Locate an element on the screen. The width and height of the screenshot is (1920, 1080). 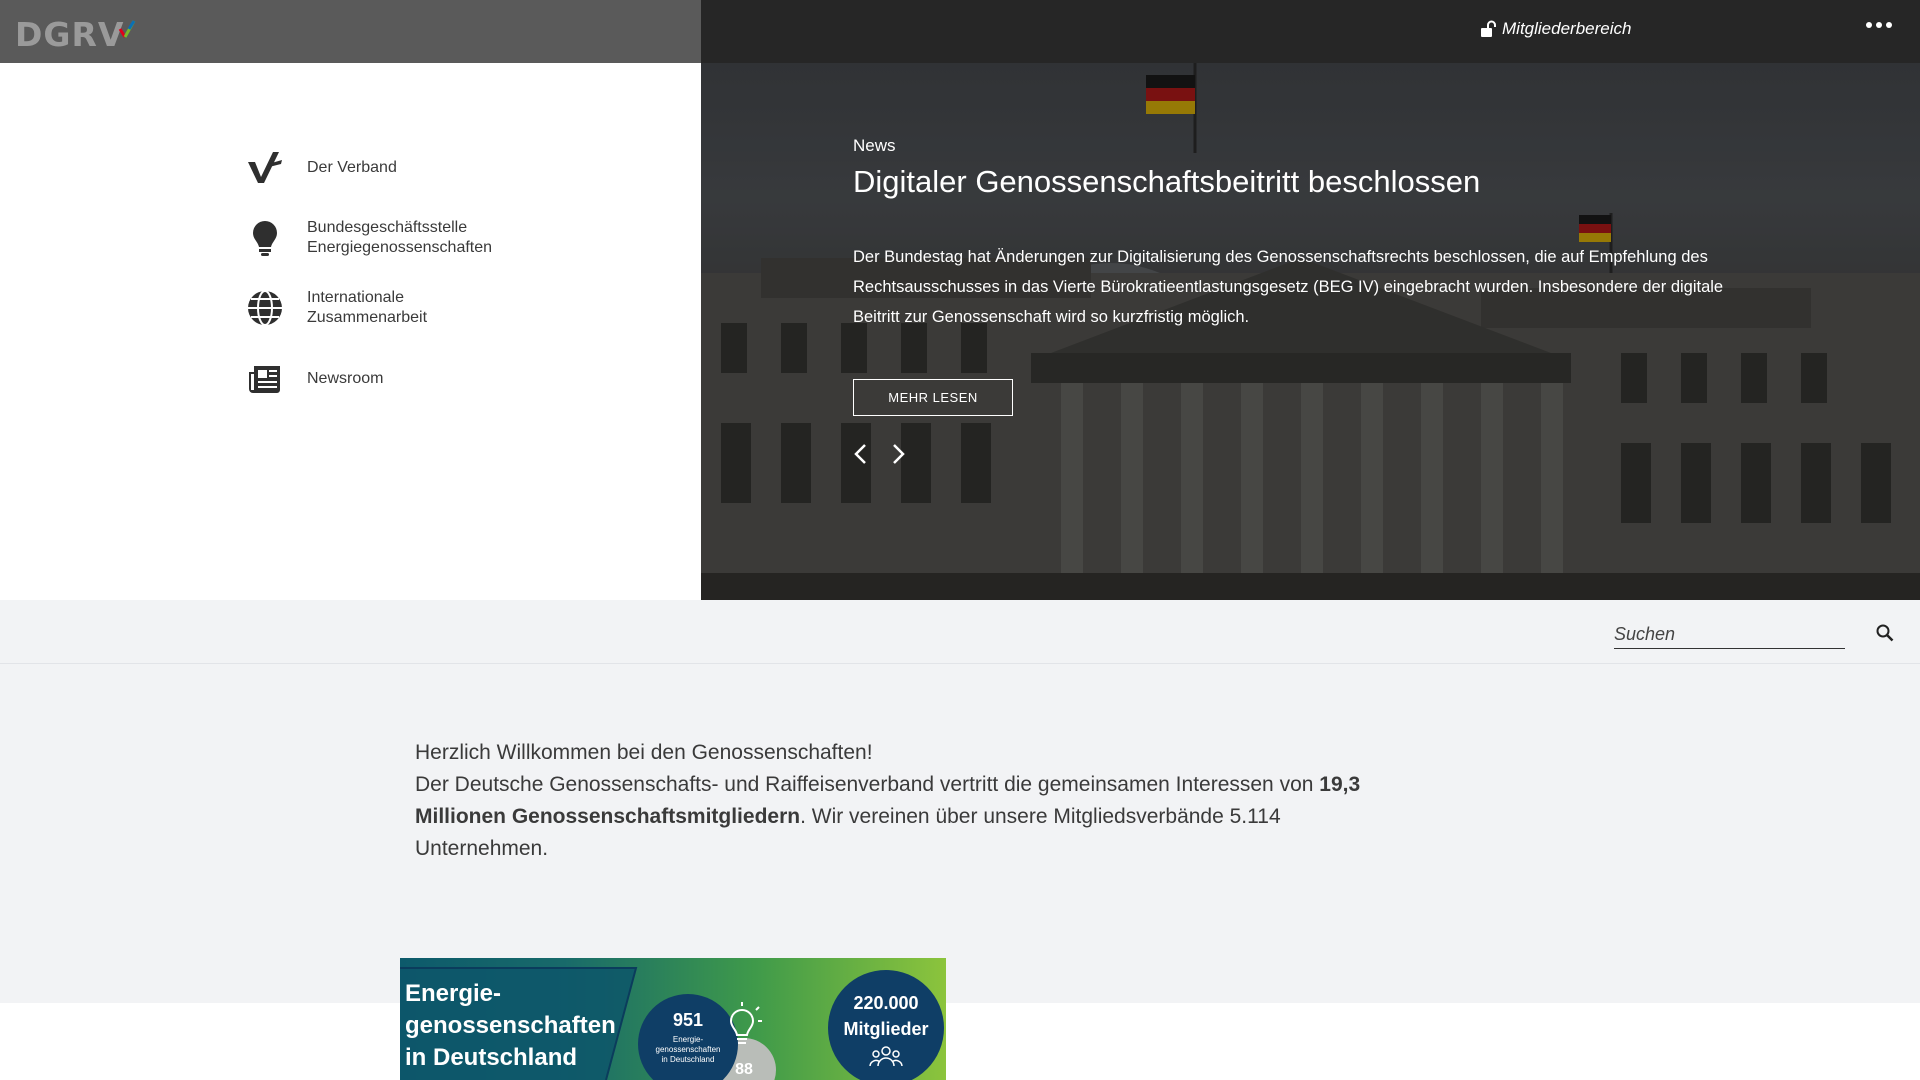
unlock-icon is located at coordinates (1488, 28).